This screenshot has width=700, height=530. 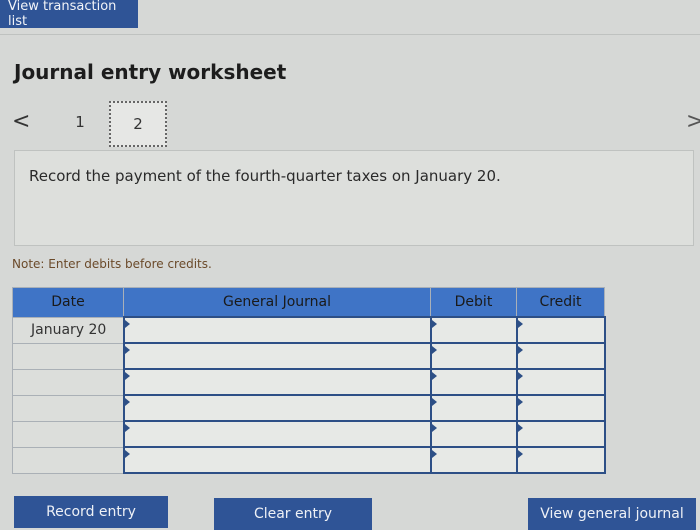 What do you see at coordinates (293, 514) in the screenshot?
I see `clear-entry-button: Clear entry` at bounding box center [293, 514].